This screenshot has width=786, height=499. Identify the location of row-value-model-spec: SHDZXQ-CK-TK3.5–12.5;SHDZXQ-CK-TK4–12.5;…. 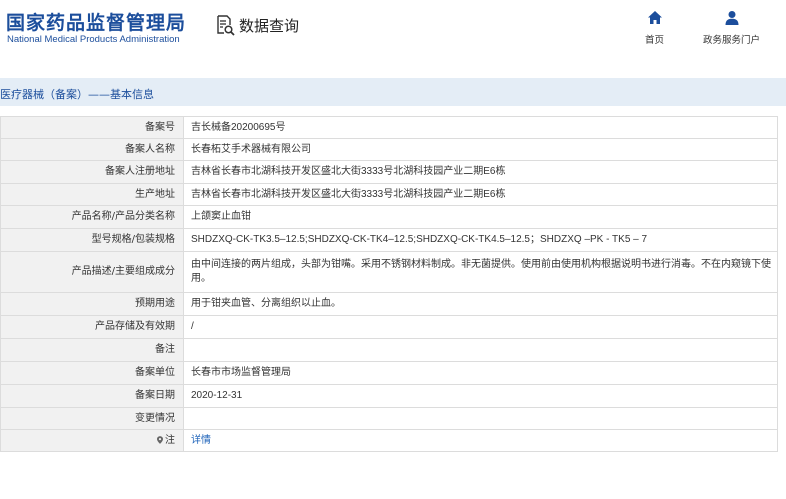
(480, 240).